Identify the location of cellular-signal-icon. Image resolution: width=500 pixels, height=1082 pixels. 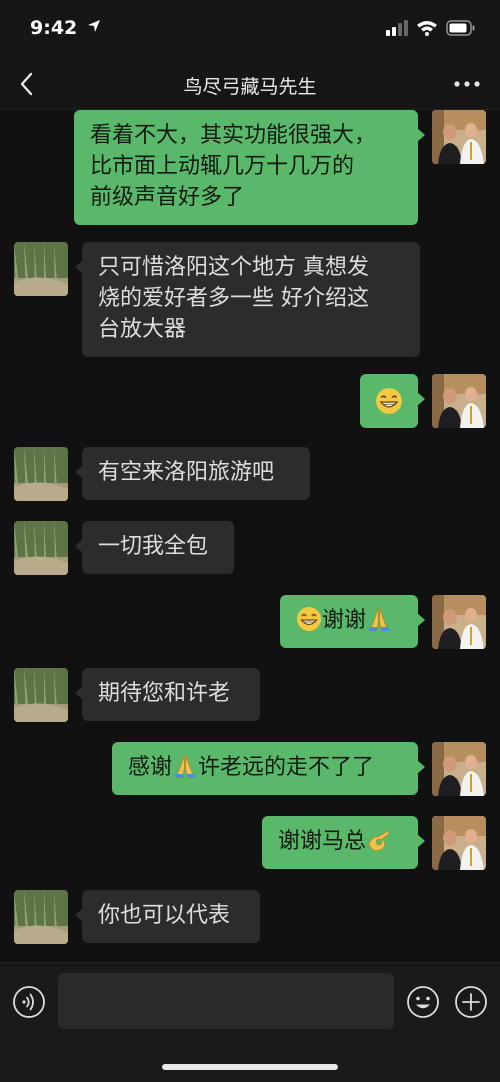
(397, 28).